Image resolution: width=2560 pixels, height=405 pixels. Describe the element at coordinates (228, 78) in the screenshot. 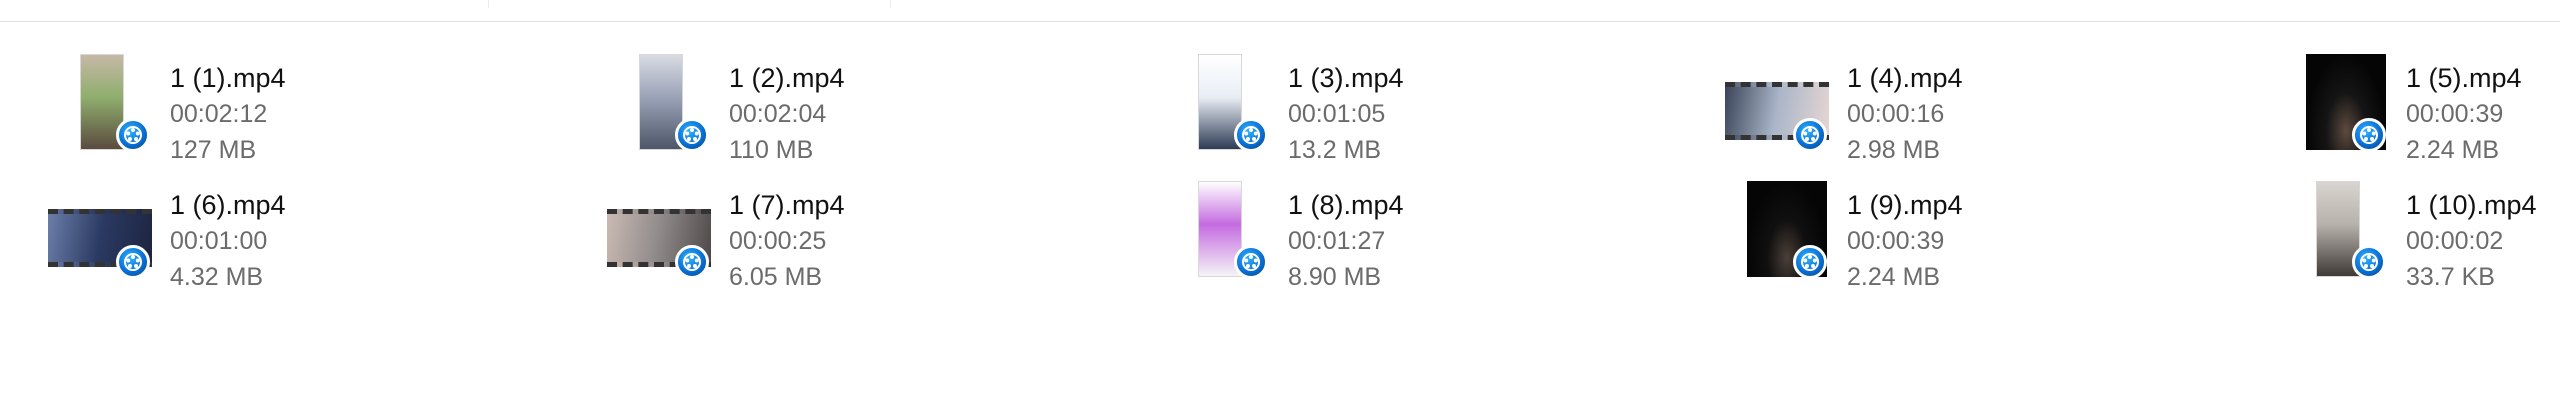

I see `file-name: 1 (1).mp4` at that location.